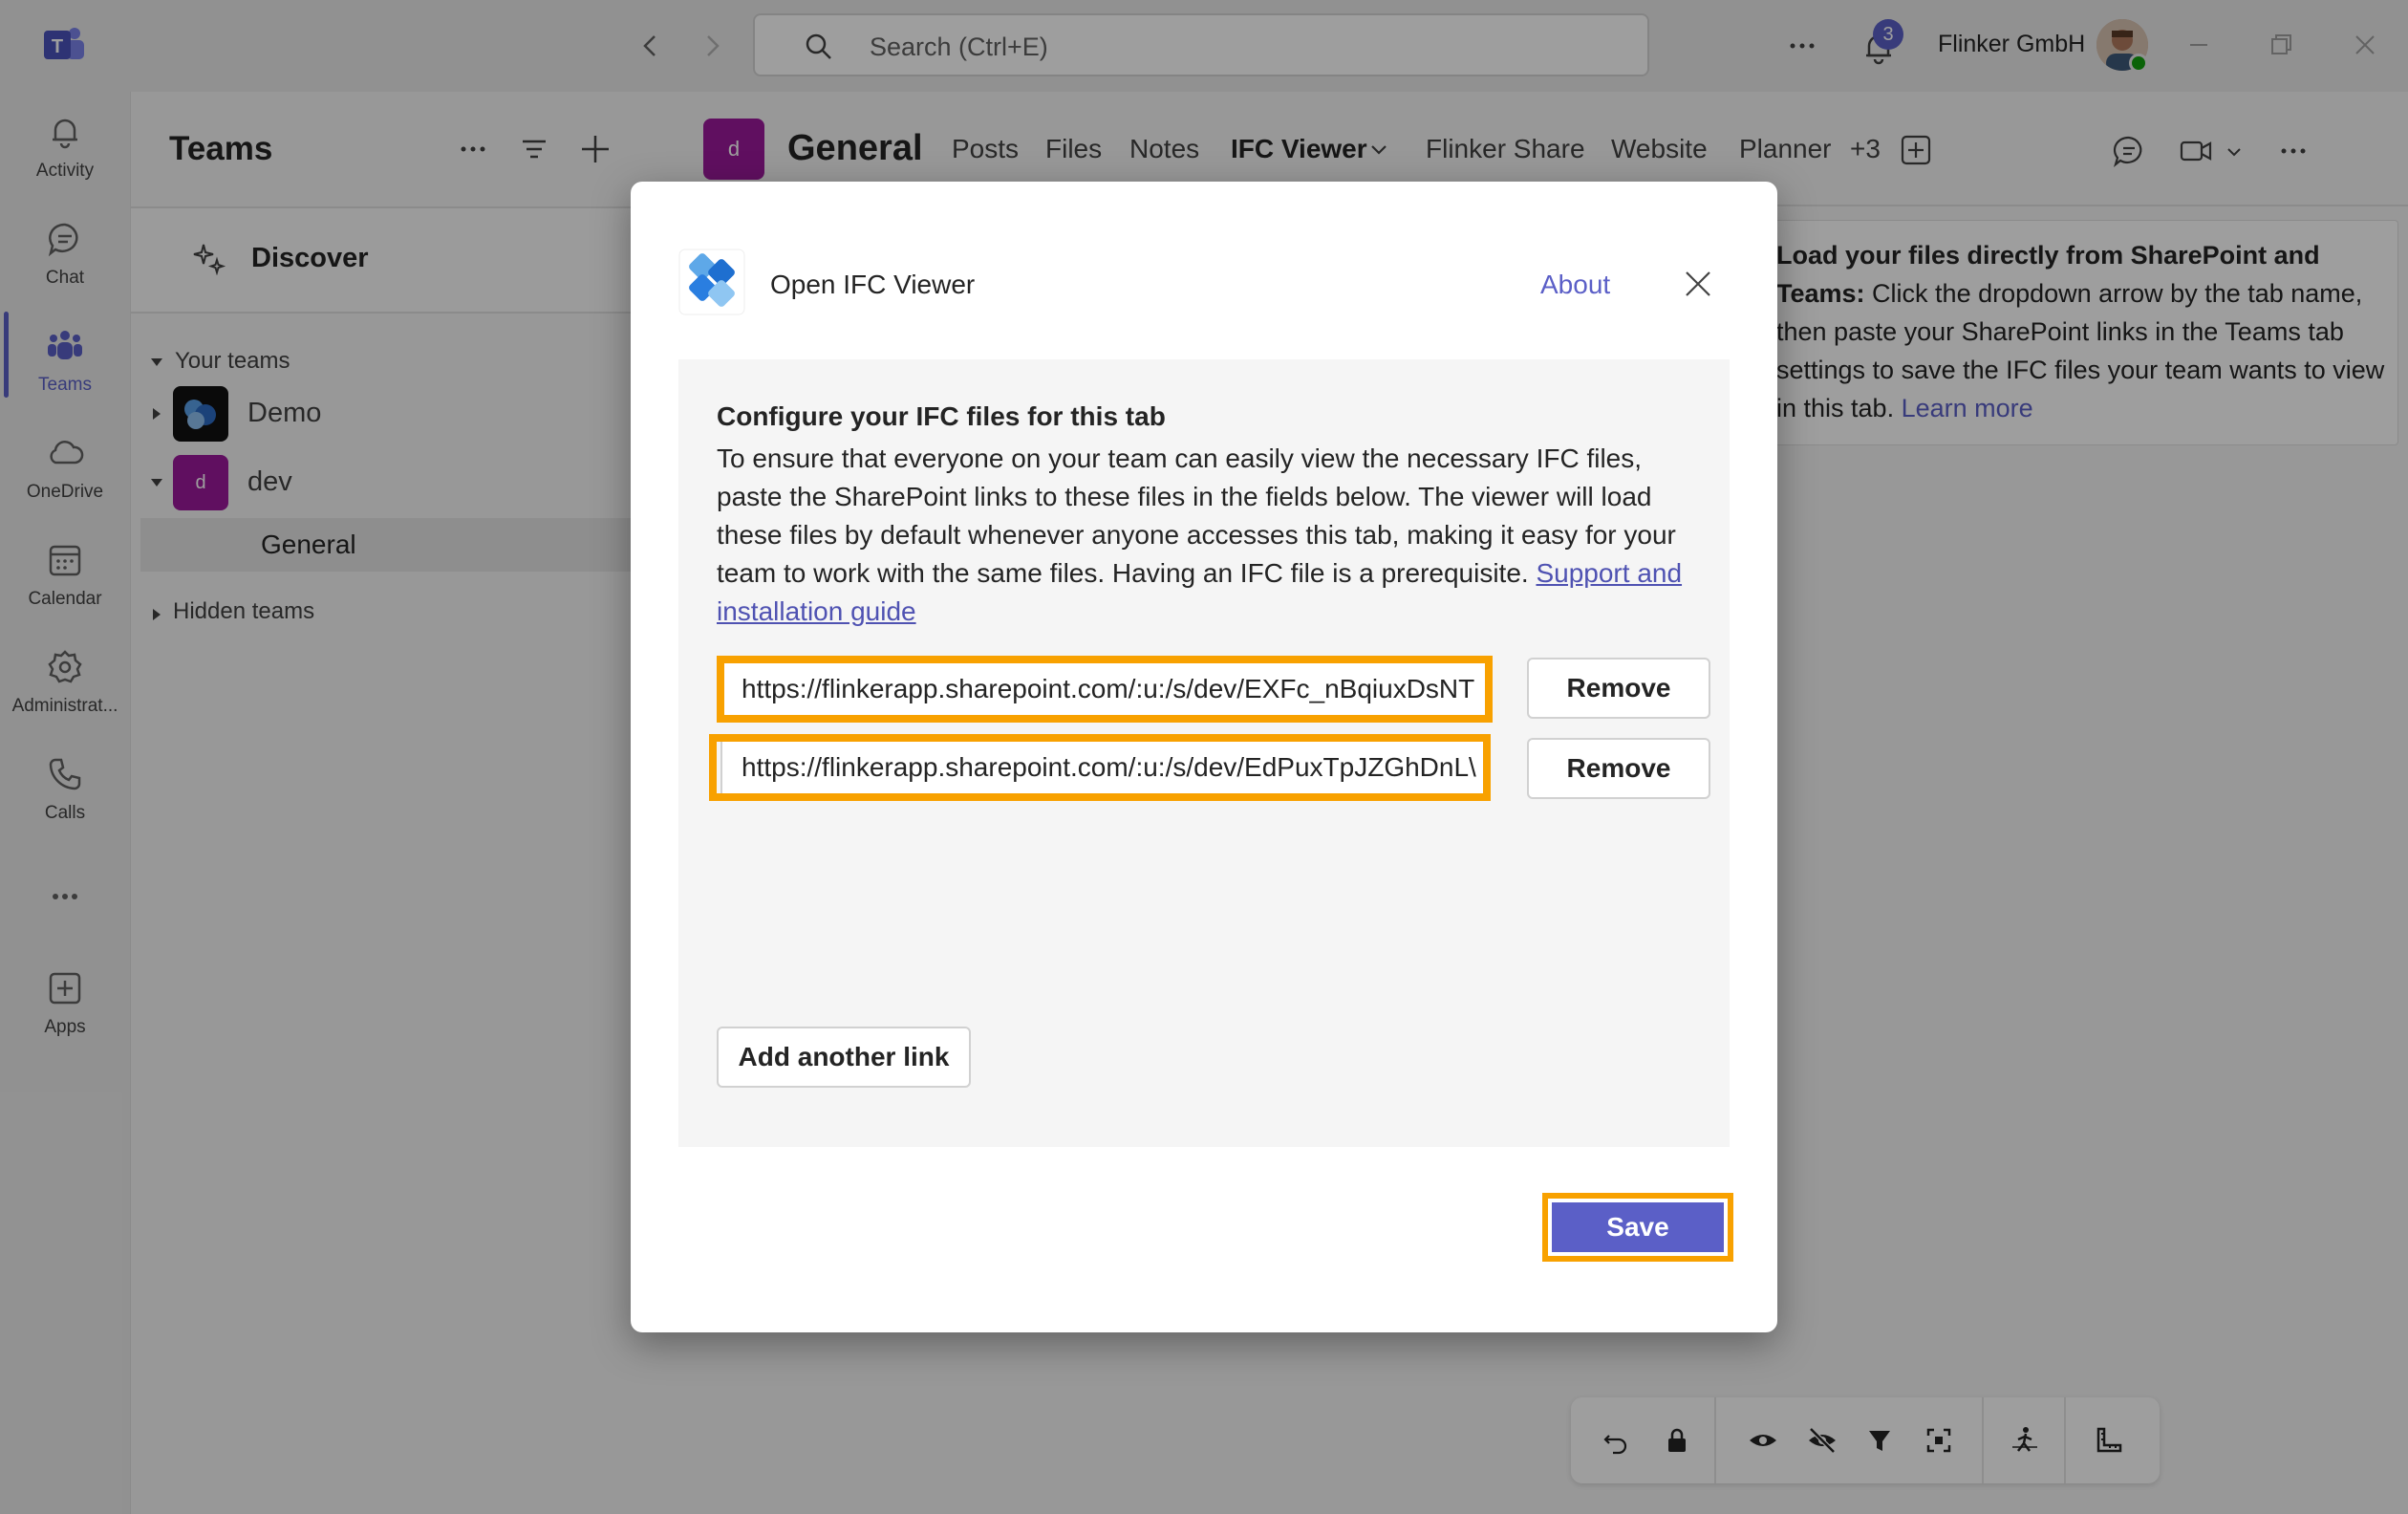  I want to click on close-icon, so click(1698, 284).